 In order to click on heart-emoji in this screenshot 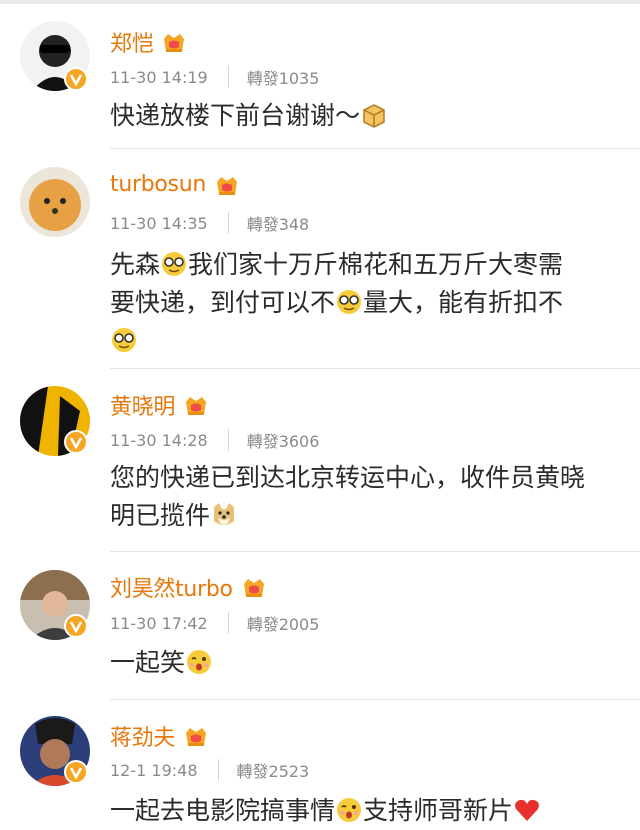, I will do `click(527, 810)`.